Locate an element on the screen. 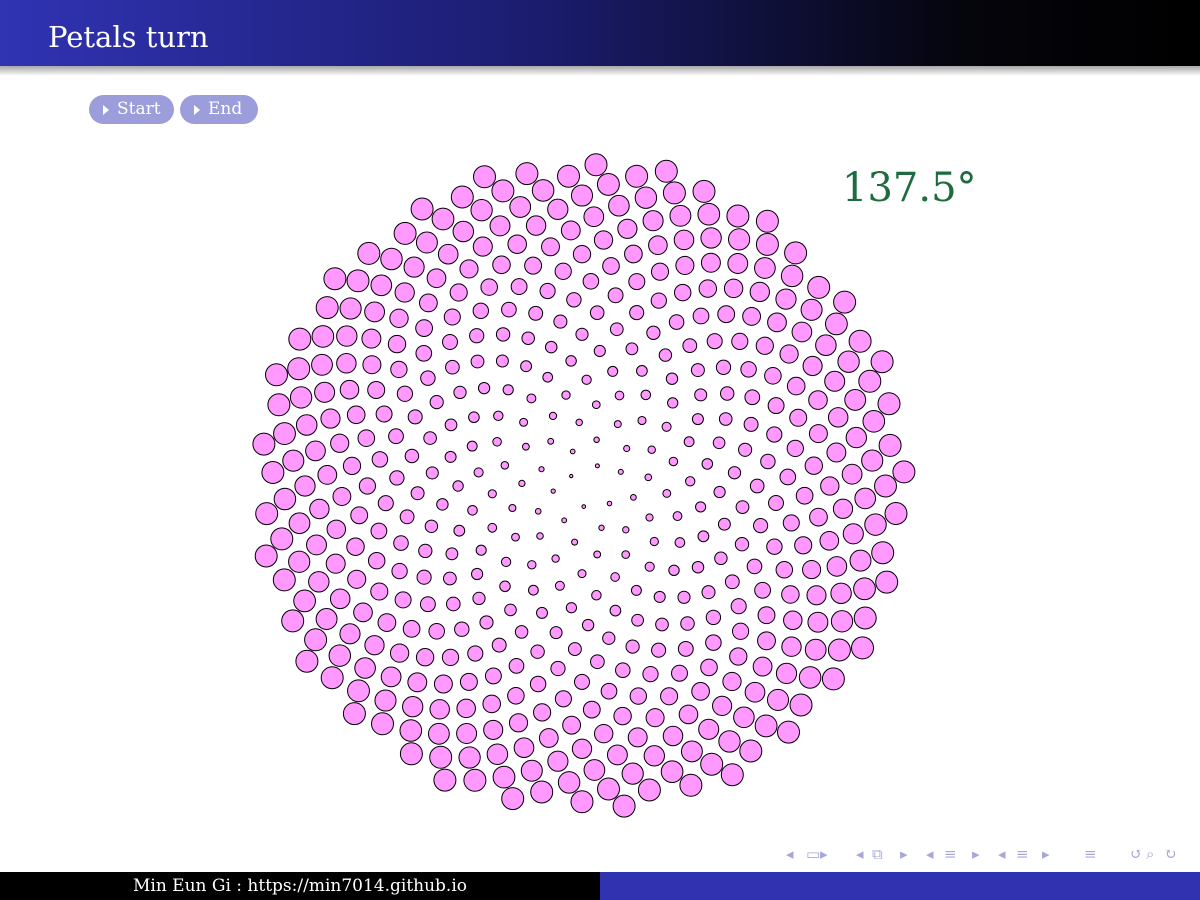 This screenshot has width=1200, height=900. frame-nav-icon: ⧉ is located at coordinates (877, 854).